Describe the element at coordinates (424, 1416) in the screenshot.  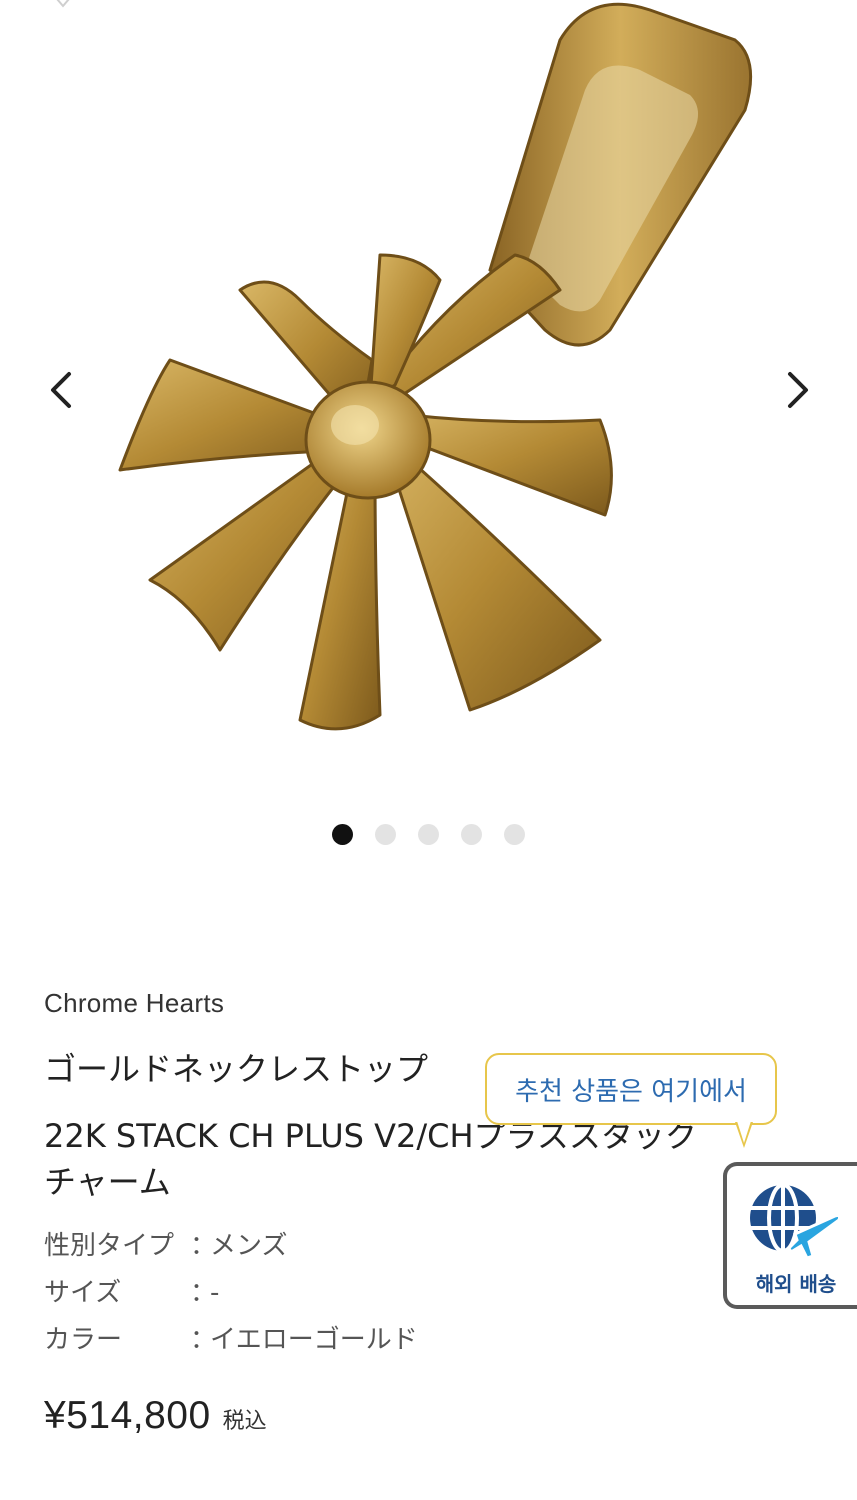
I see `price-row: ¥514,800 税込` at that location.